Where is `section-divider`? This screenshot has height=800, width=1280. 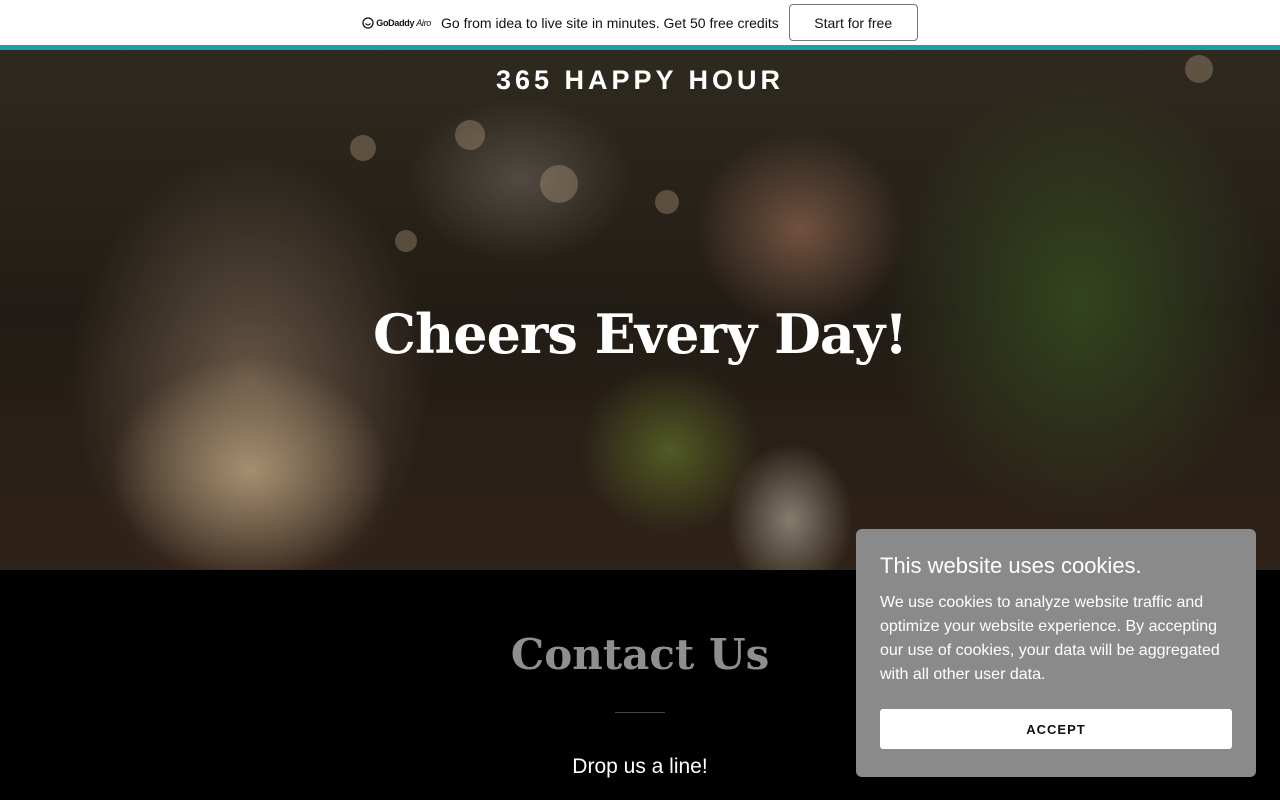
section-divider is located at coordinates (640, 712).